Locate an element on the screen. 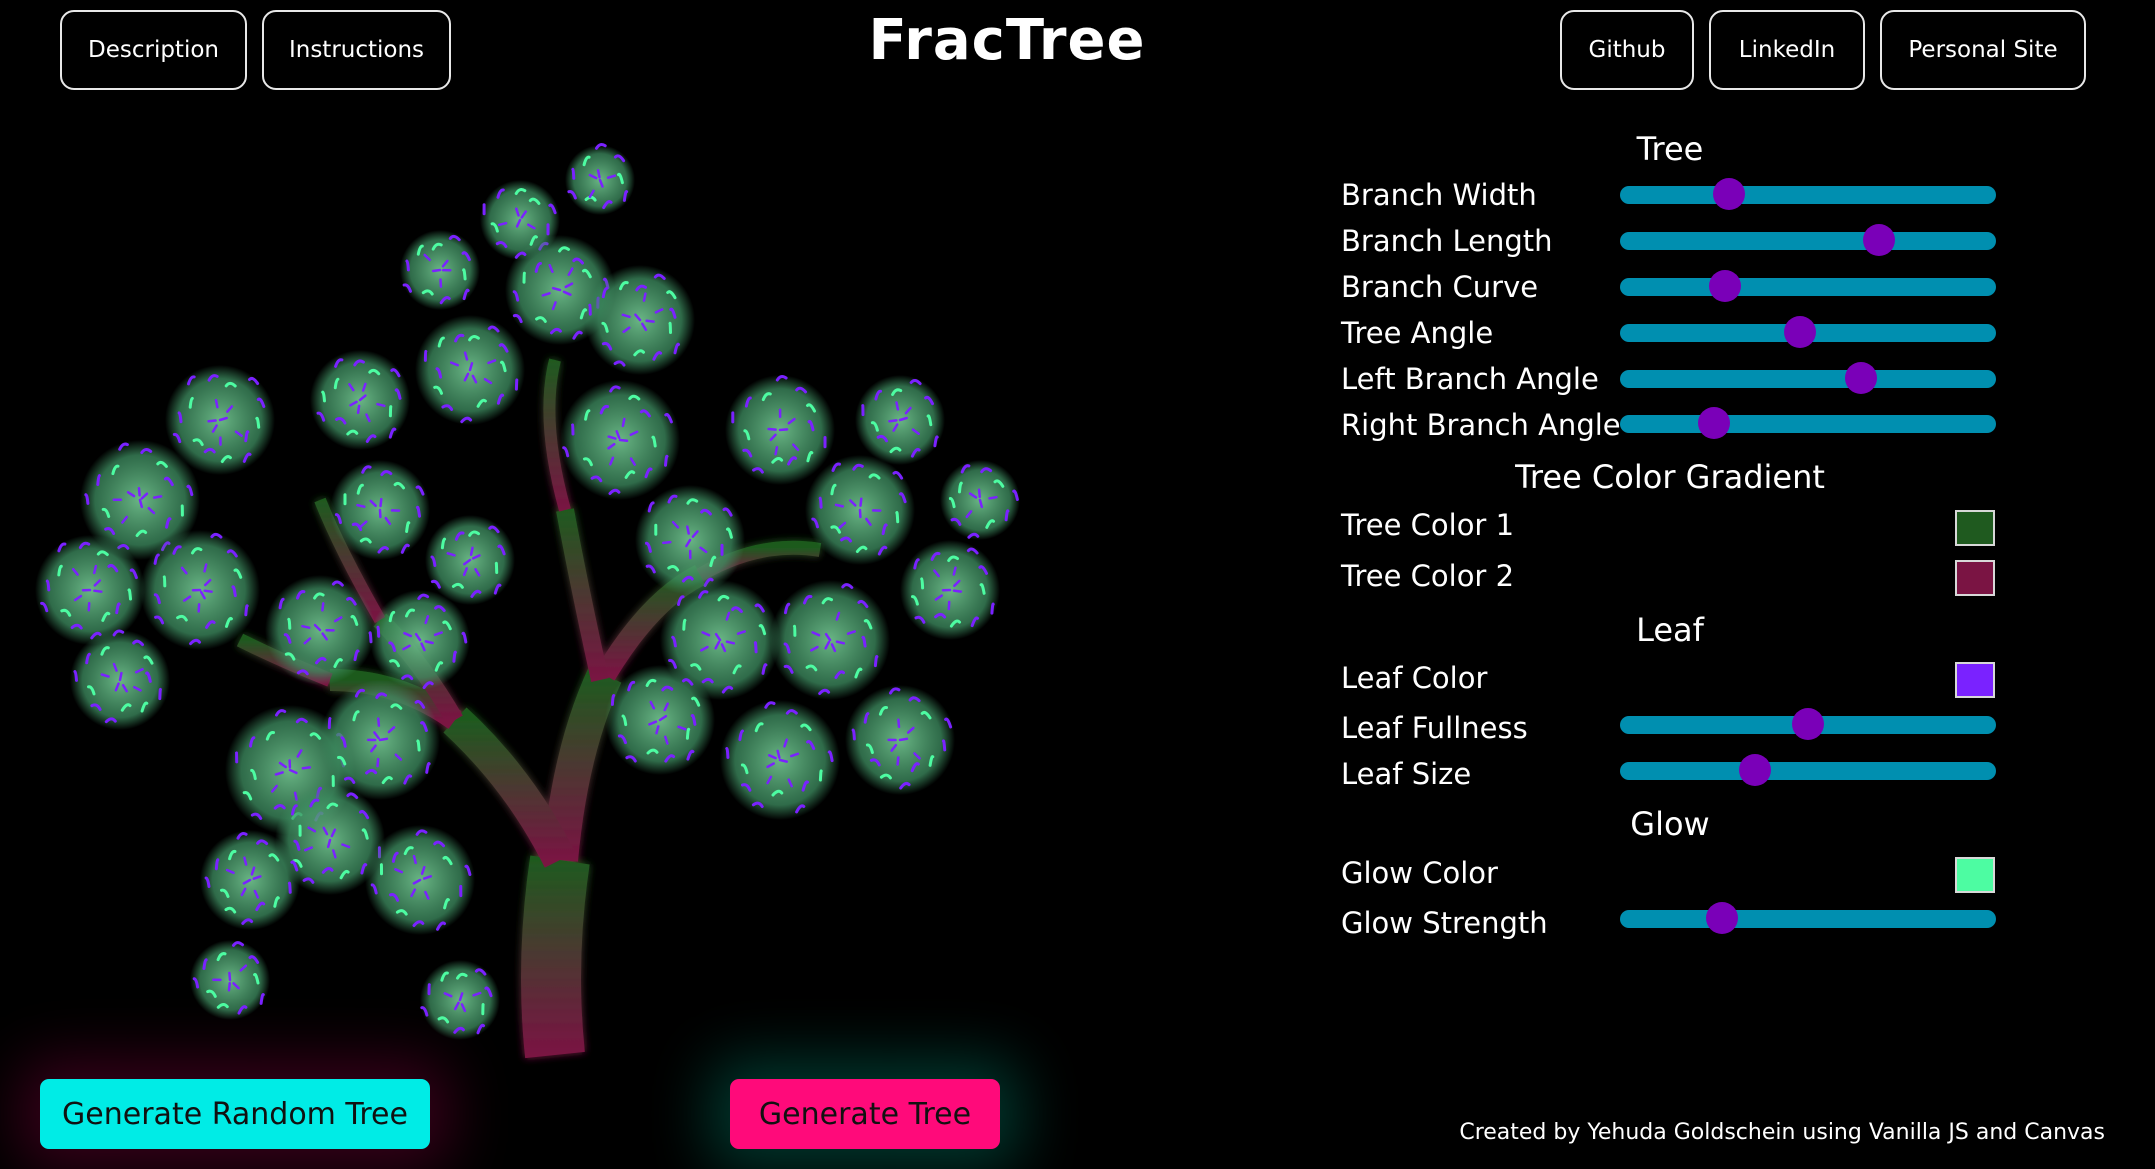  tree-angle-slider is located at coordinates (1808, 332).